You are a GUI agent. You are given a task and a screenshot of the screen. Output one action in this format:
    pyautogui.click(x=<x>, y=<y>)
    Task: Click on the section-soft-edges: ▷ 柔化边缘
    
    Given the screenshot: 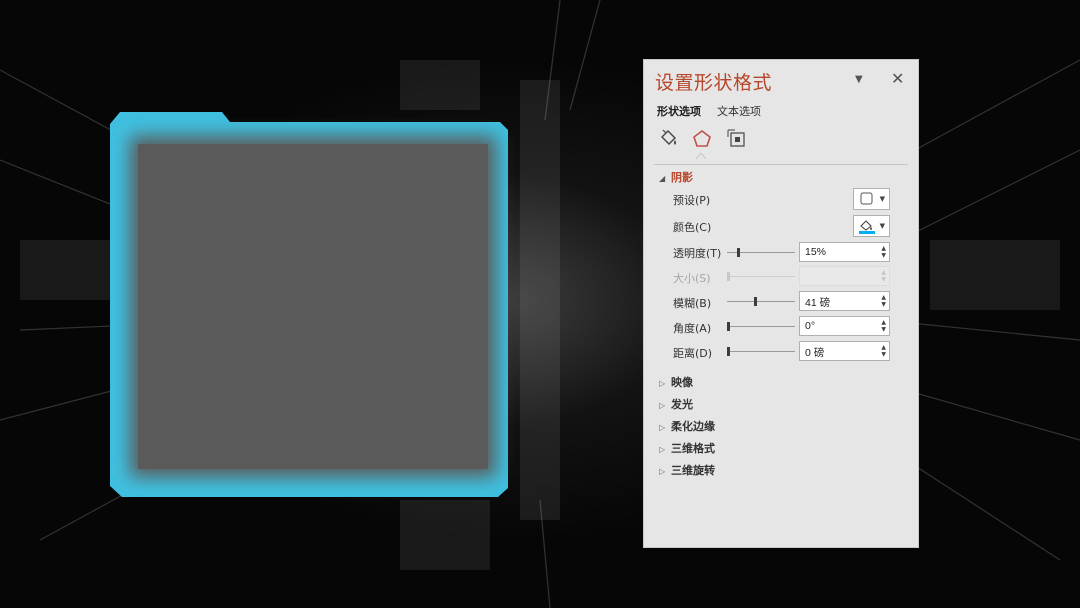 What is the action you would take?
    pyautogui.click(x=687, y=426)
    